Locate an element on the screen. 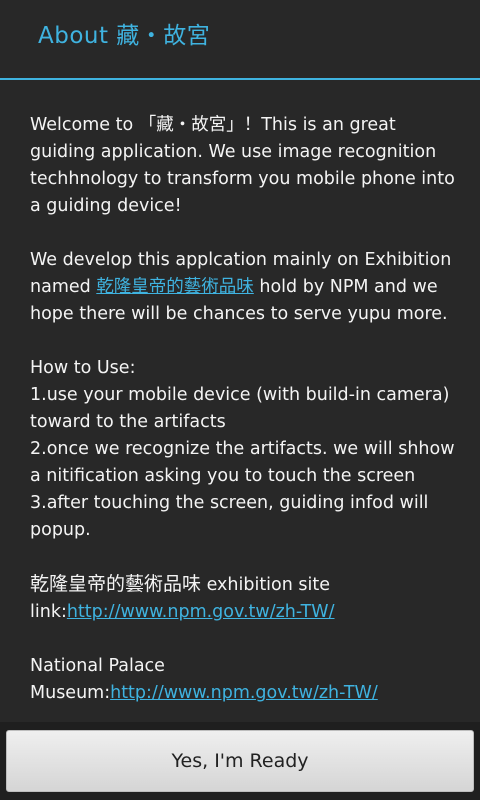 Image resolution: width=480 pixels, height=800 pixels. ready-button: Yes, I'm Ready is located at coordinates (240, 761).